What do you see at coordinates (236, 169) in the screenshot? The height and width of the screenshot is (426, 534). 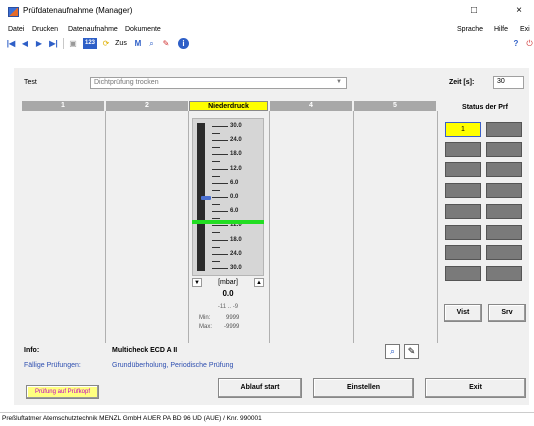 I see `gauge-tick-label: 12.0` at bounding box center [236, 169].